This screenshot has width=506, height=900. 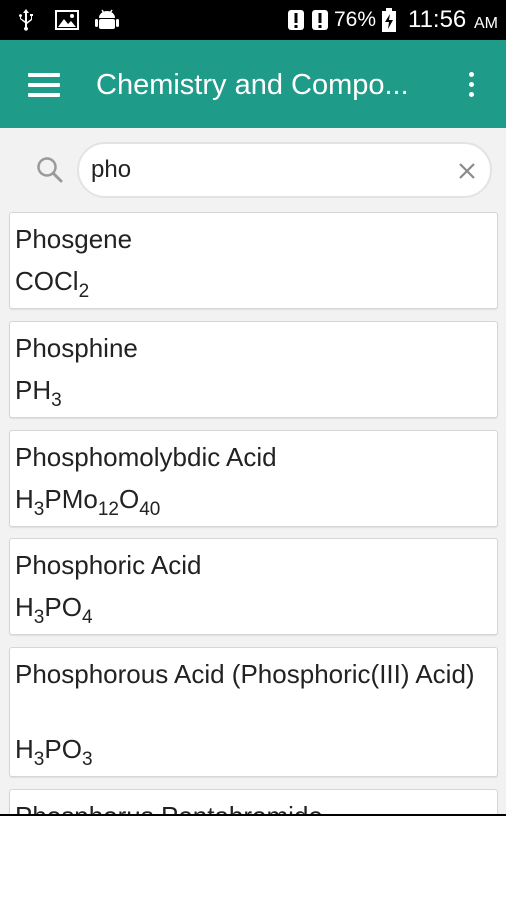 I want to click on usb-icon, so click(x=26, y=20).